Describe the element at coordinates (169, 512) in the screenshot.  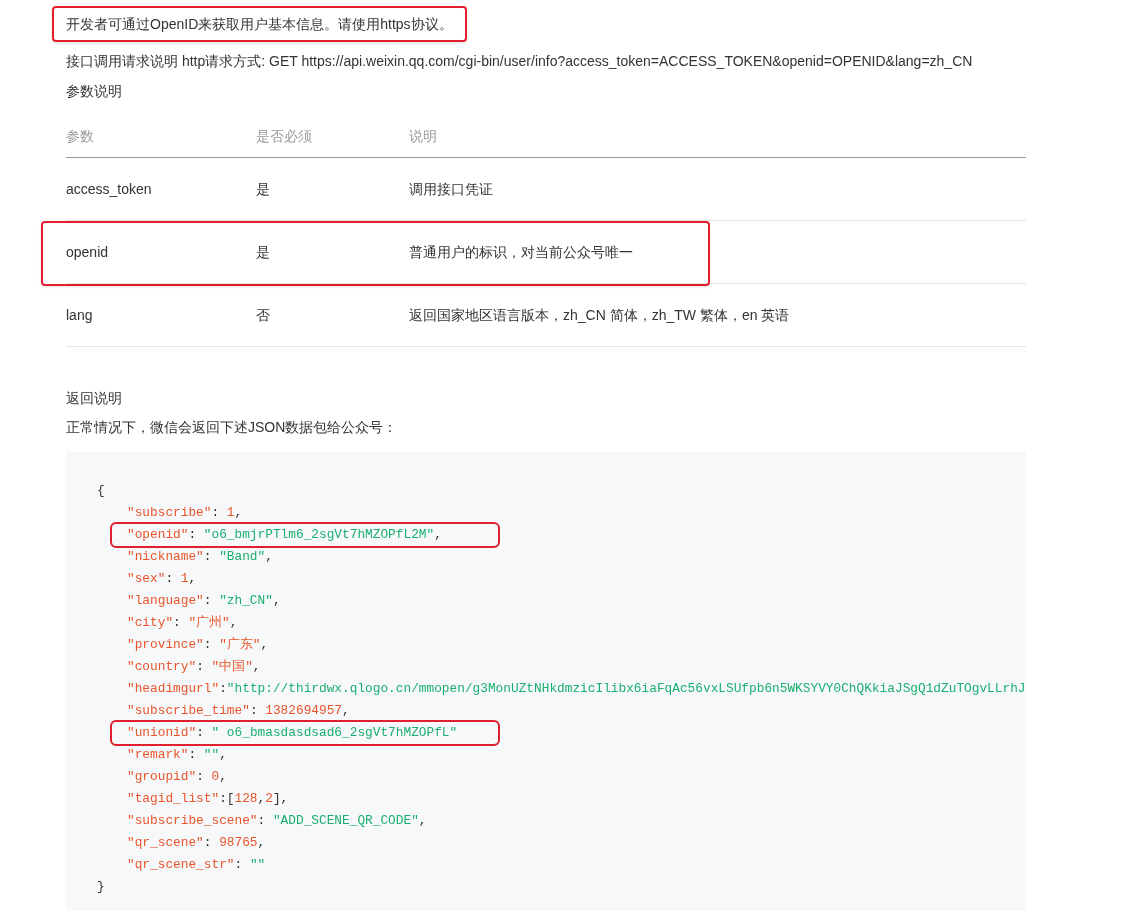
I see `code-token: "subscribe"` at that location.